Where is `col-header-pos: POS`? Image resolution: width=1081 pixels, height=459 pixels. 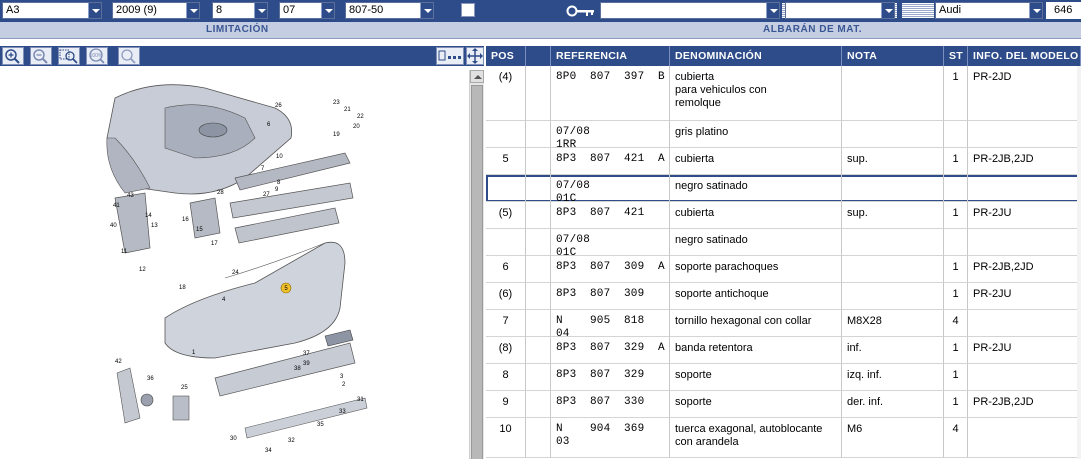 col-header-pos: POS is located at coordinates (506, 56).